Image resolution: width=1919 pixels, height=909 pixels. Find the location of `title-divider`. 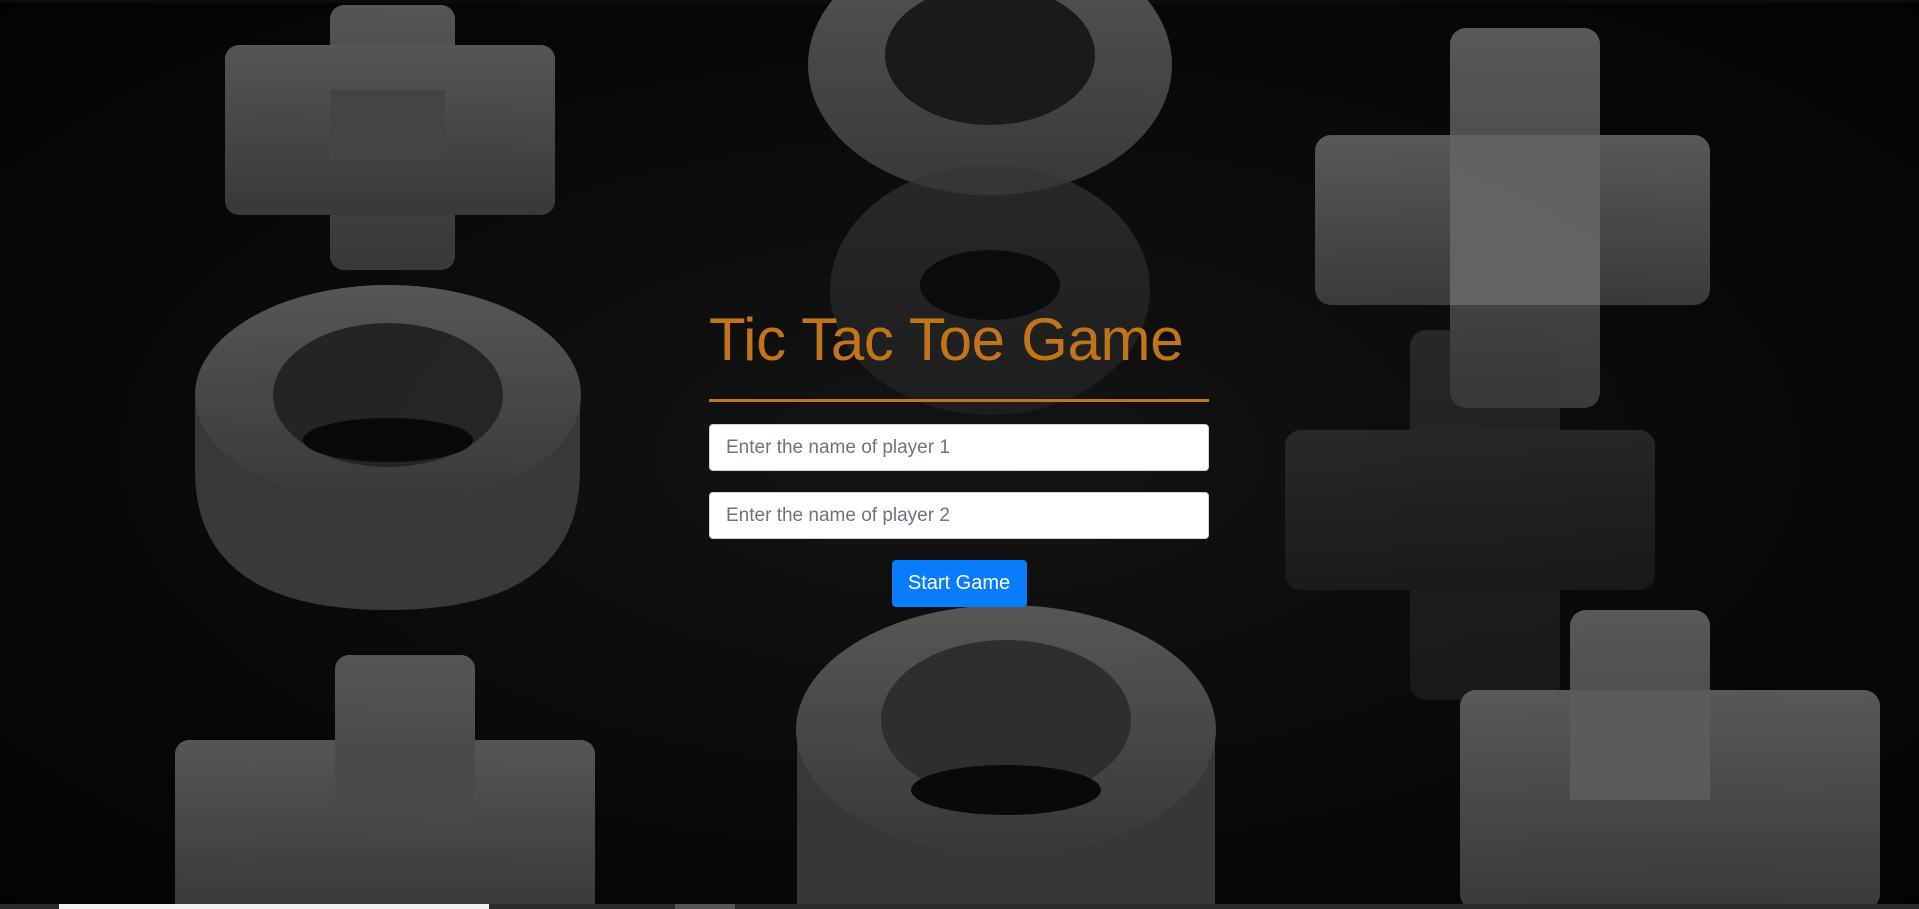

title-divider is located at coordinates (959, 400).